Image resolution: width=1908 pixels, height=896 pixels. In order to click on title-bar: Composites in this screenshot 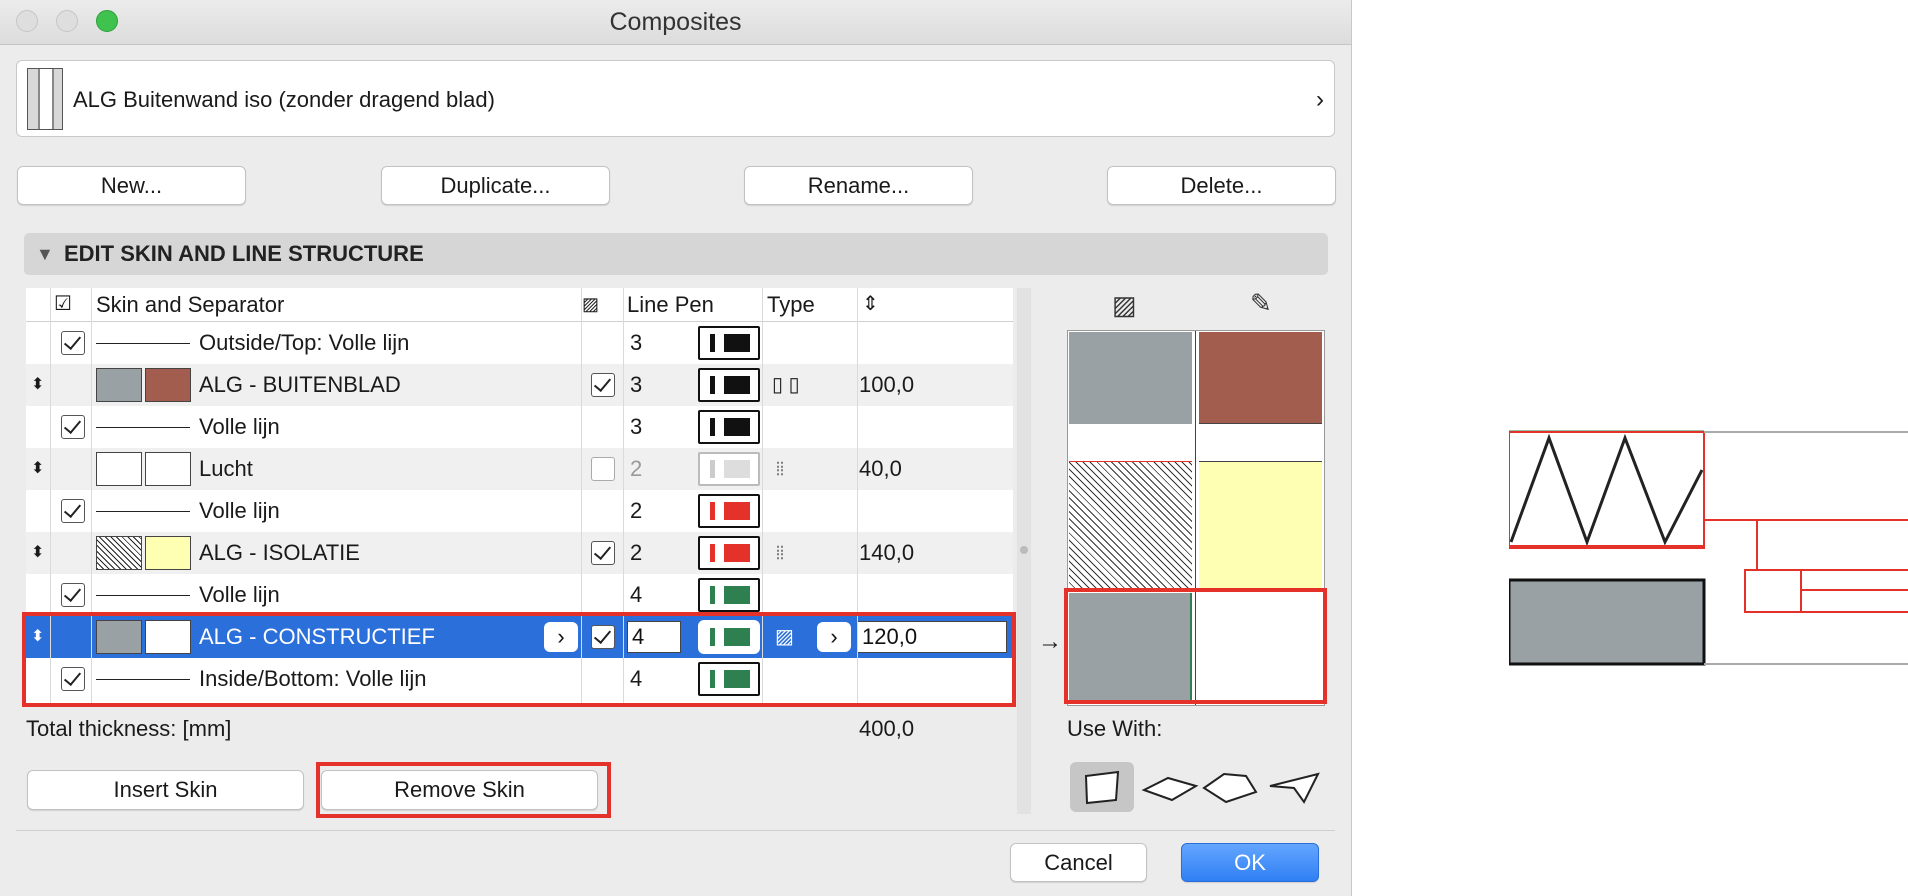, I will do `click(675, 22)`.